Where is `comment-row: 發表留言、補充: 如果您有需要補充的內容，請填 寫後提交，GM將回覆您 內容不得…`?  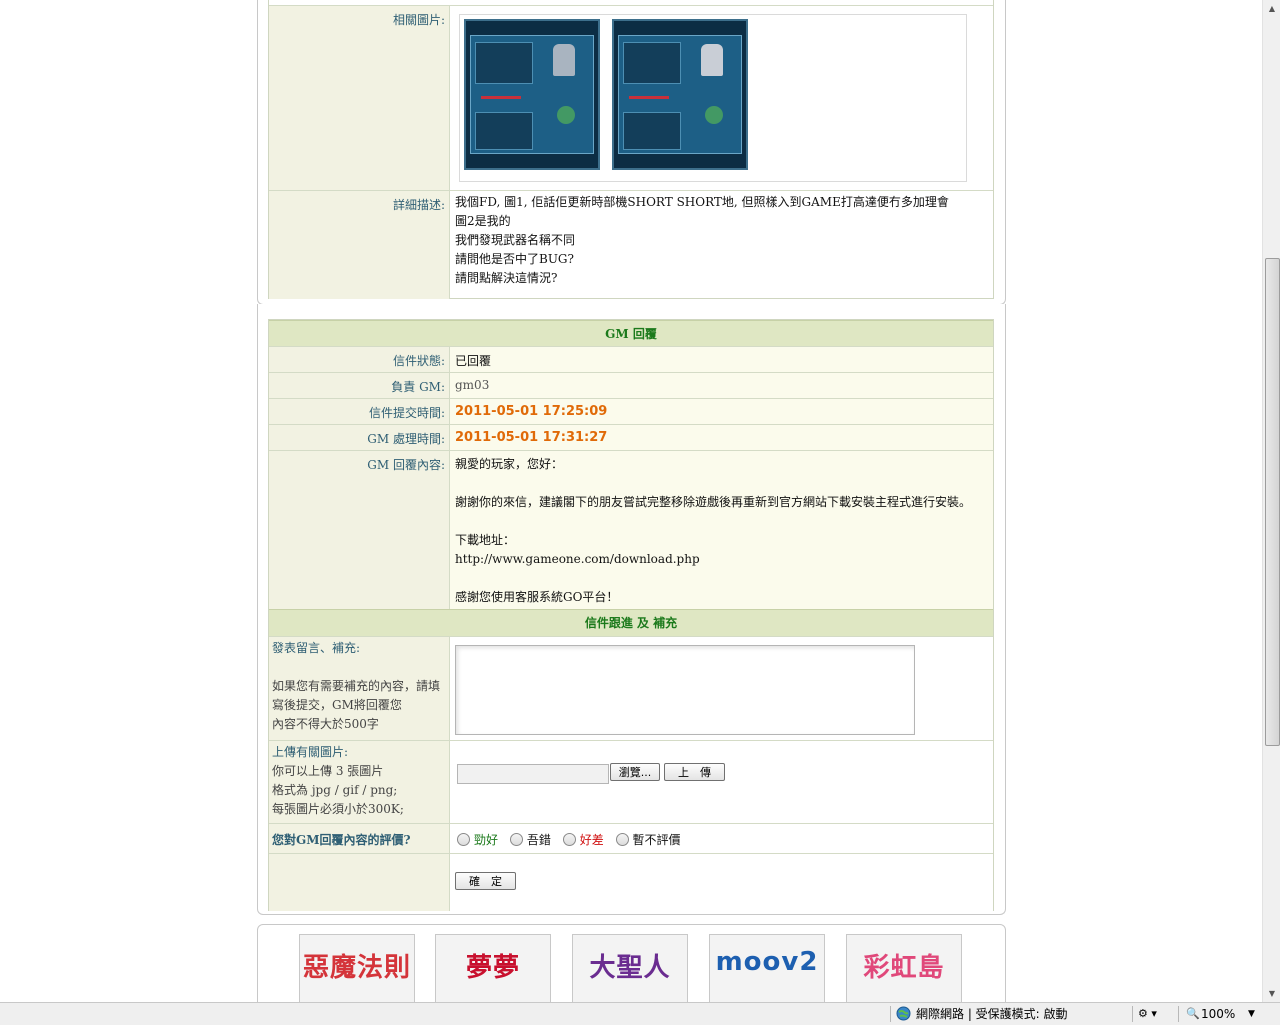 comment-row: 發表留言、補充: 如果您有需要補充的內容，請填 寫後提交，GM將回覆您 內容不得… is located at coordinates (631, 688).